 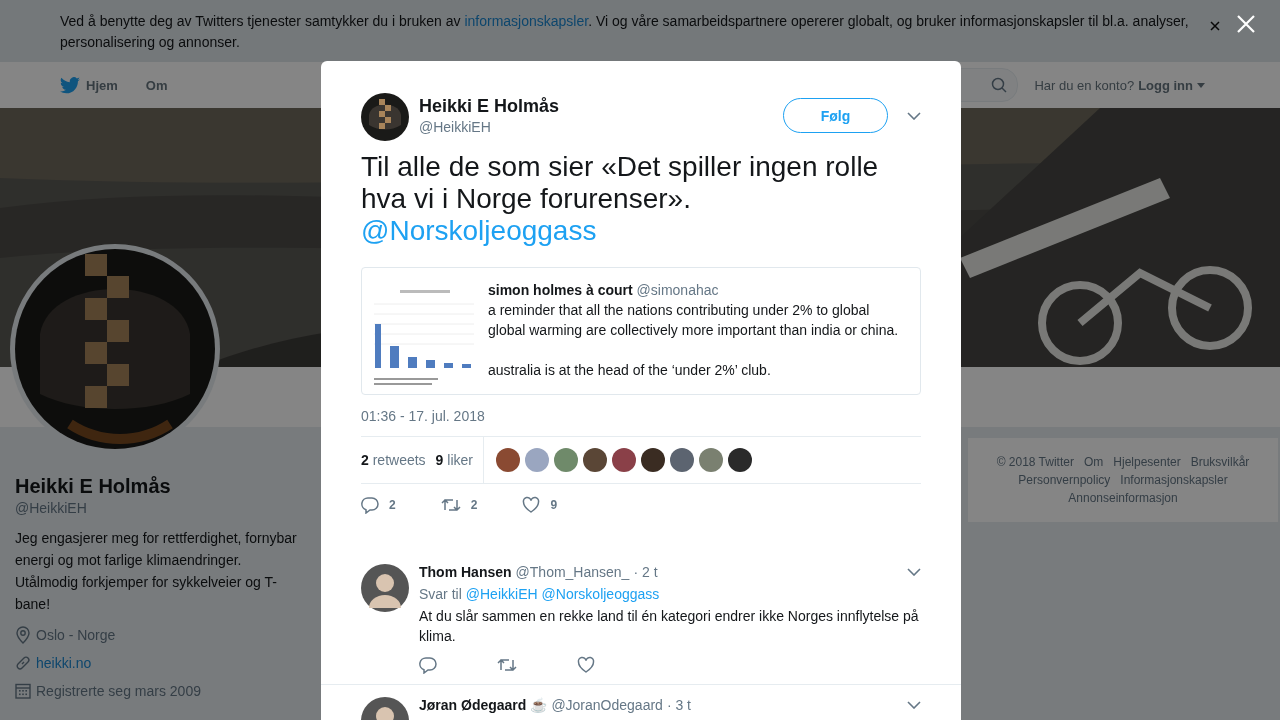 I want to click on join-date: Registrerte seg mars 2009, so click(x=118, y=691).